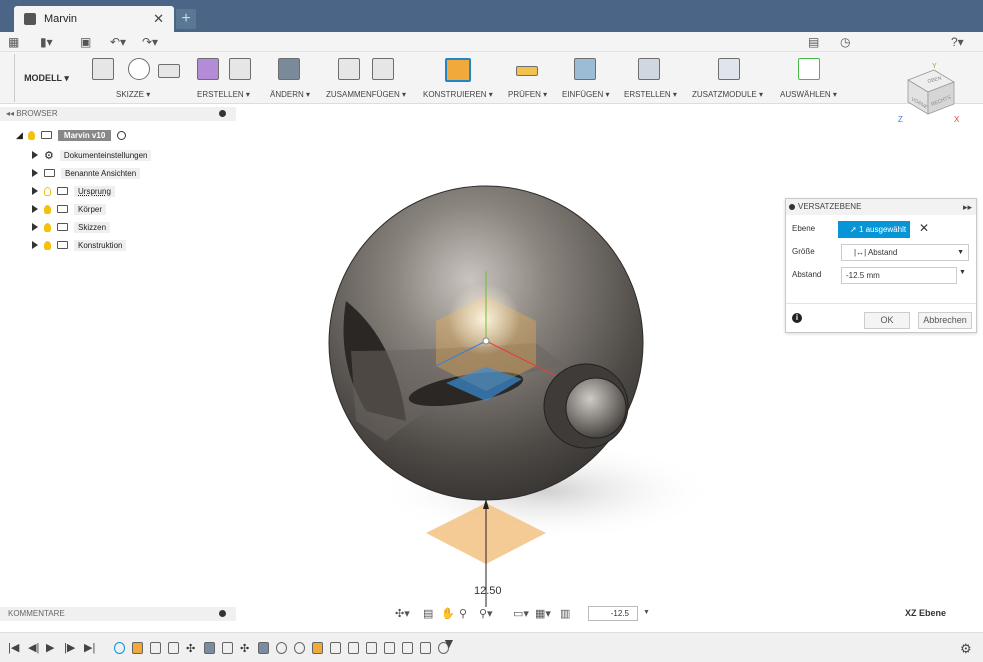 The height and width of the screenshot is (662, 983). Describe the element at coordinates (46, 78) in the screenshot. I see `workspace-switcher: MODELL ▾` at that location.